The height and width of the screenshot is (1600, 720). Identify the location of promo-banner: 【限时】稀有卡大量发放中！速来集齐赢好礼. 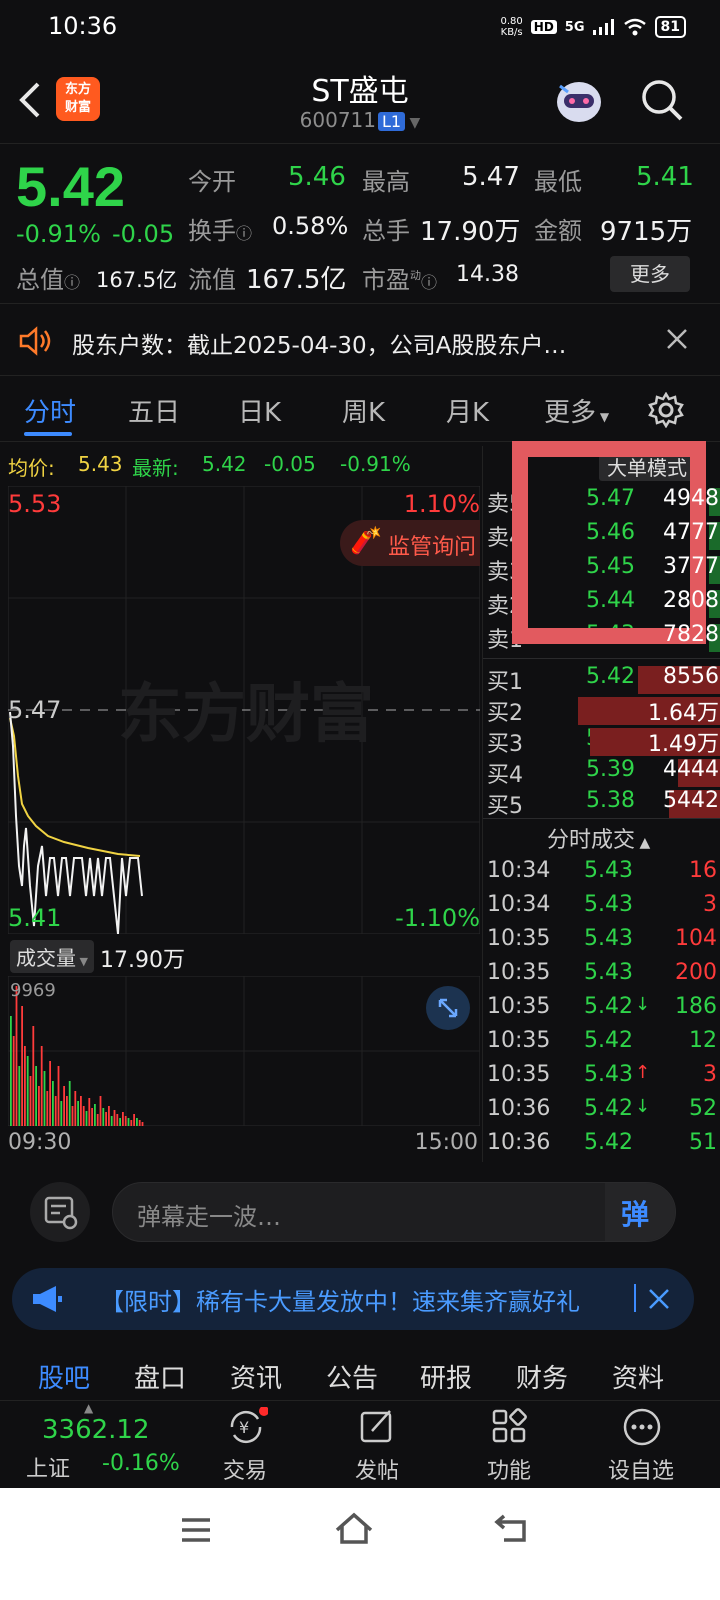
(353, 1299).